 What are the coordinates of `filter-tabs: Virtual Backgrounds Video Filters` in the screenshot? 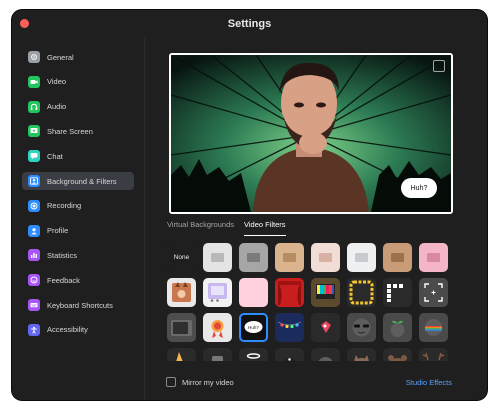 It's located at (231, 228).